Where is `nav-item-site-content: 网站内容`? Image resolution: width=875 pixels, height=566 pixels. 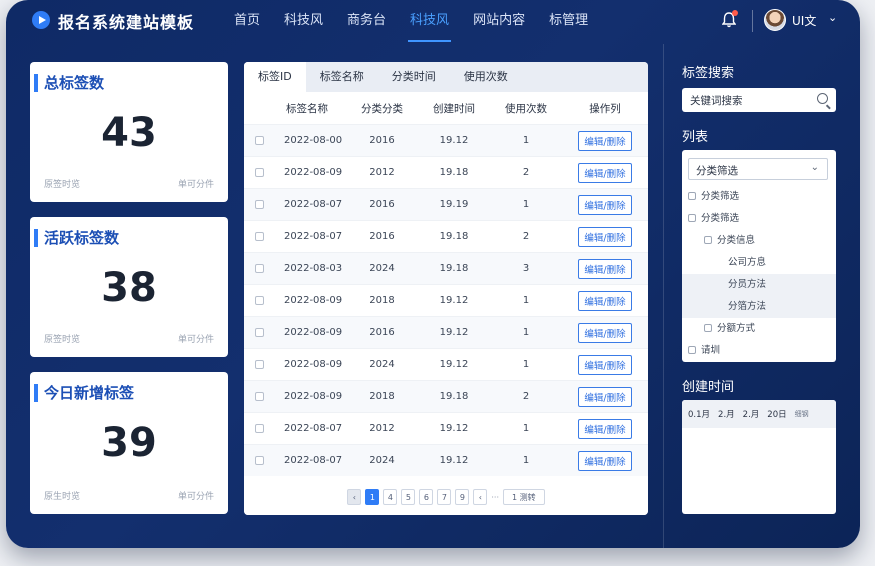 nav-item-site-content: 网站内容 is located at coordinates (499, 21).